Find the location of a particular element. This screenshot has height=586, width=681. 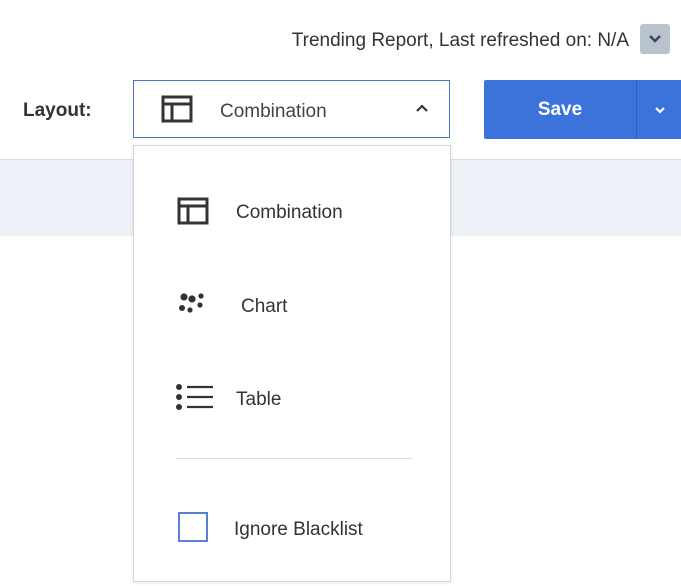

menu-separator is located at coordinates (294, 458).